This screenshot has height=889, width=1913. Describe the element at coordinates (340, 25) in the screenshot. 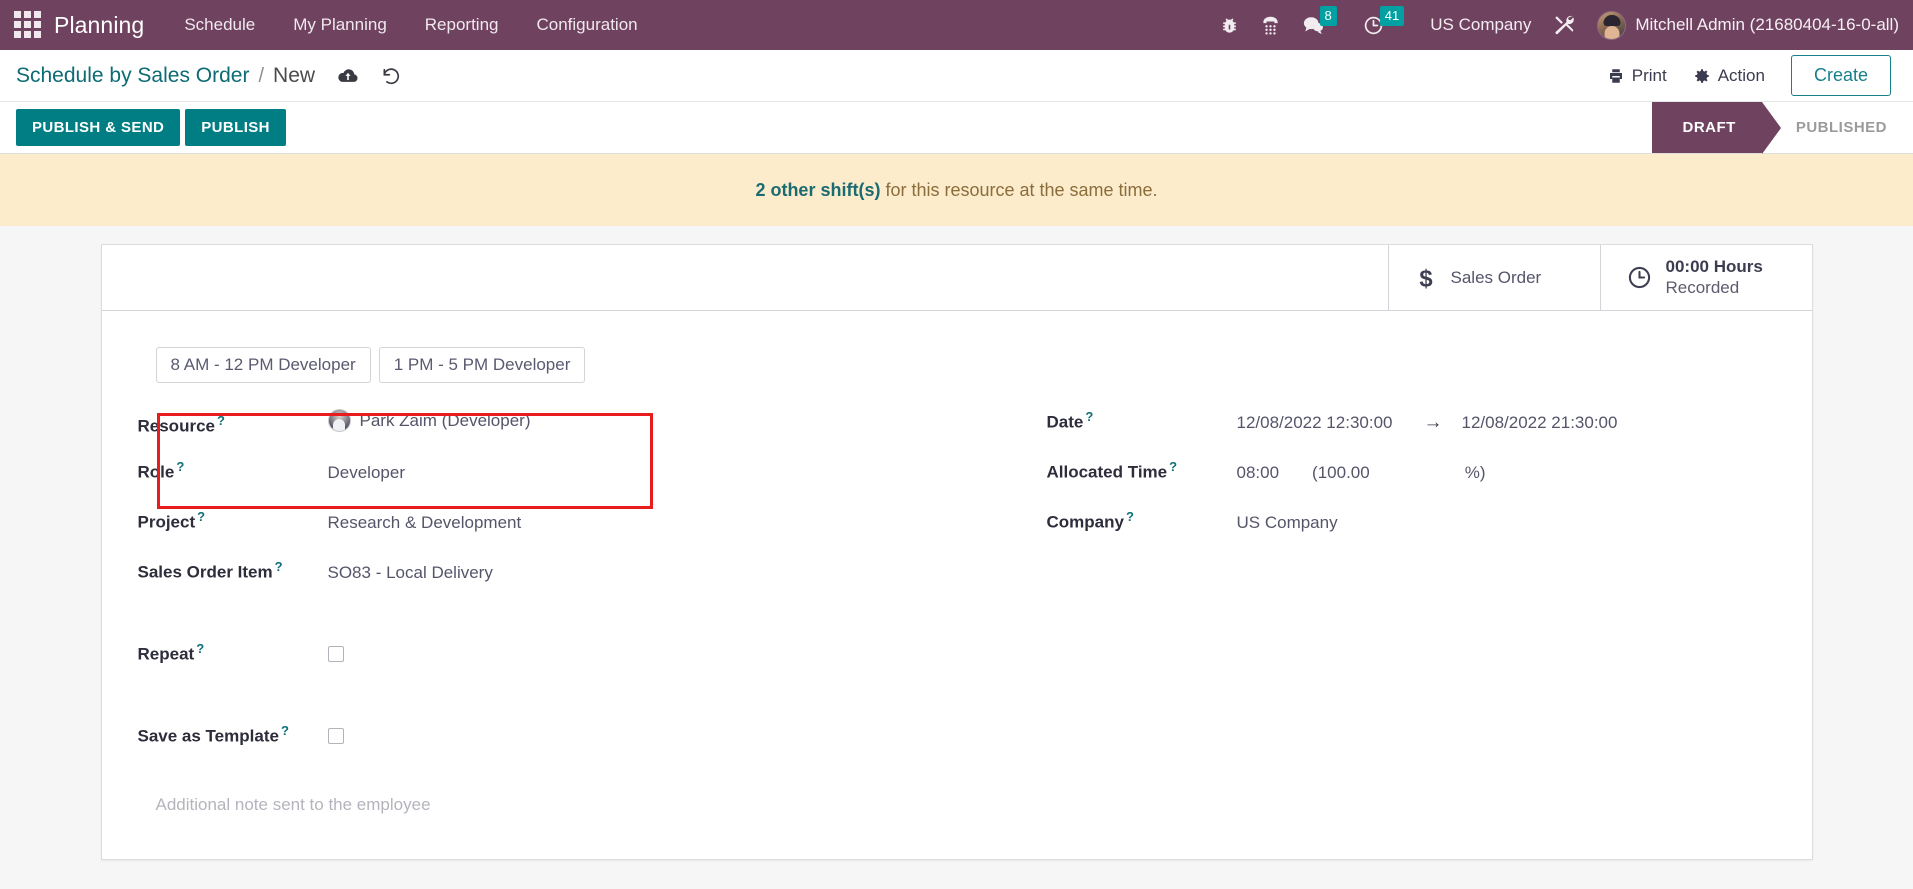

I see `menu-item-my-planning: My Planning` at that location.